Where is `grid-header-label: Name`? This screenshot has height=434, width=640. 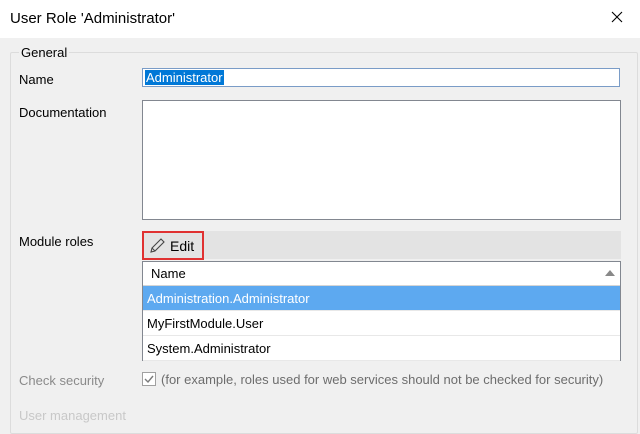
grid-header-label: Name is located at coordinates (168, 273).